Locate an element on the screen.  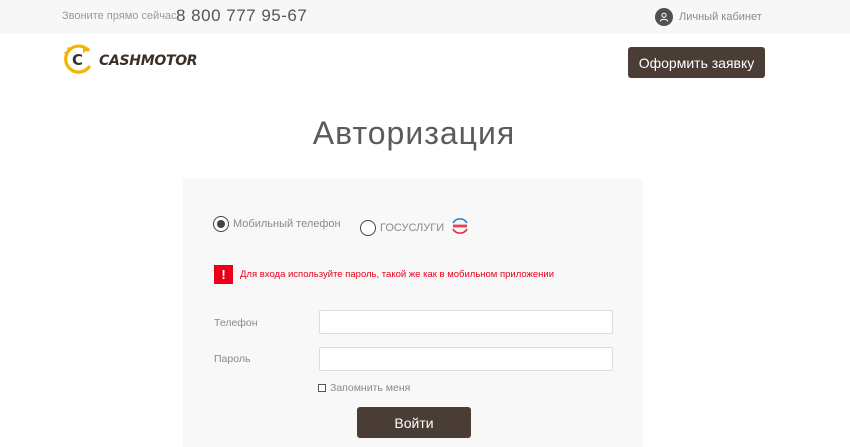
radio-dot is located at coordinates (221, 224).